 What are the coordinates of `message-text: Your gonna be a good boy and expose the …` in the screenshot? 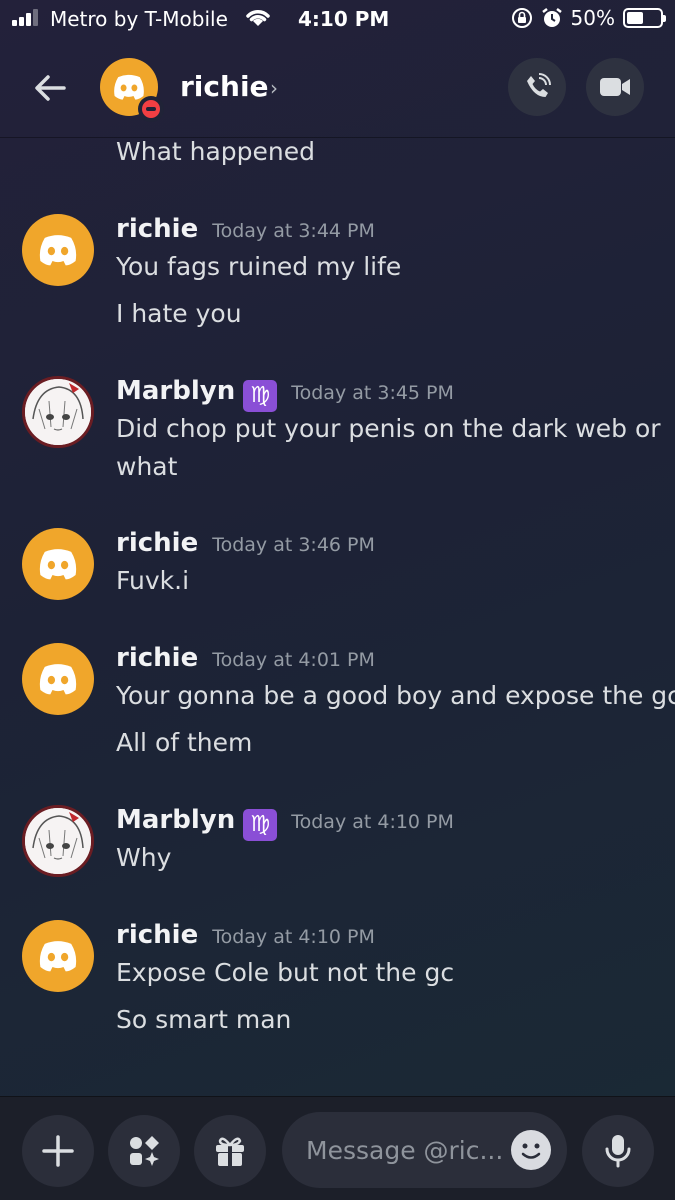 It's located at (395, 695).